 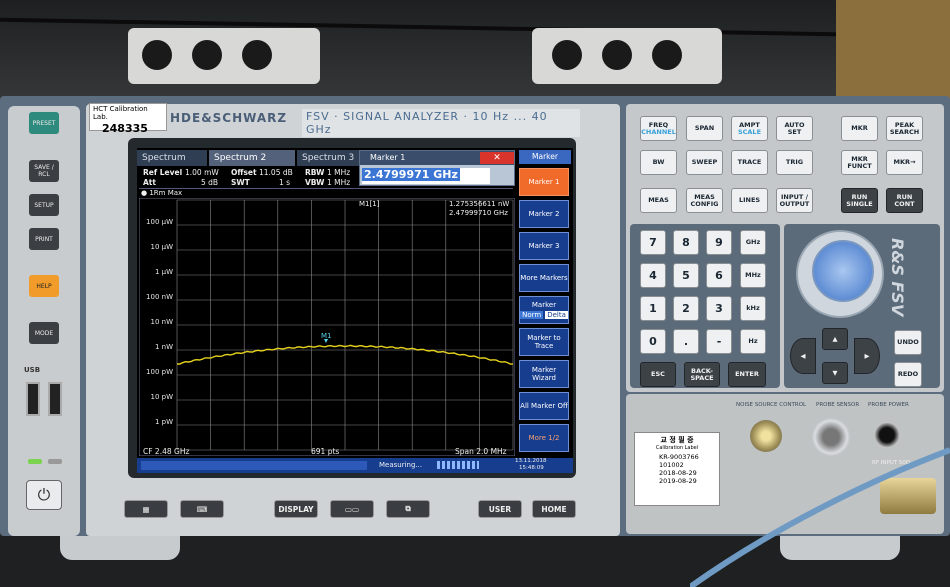 What do you see at coordinates (658, 374) in the screenshot?
I see `esc-button: ESC` at bounding box center [658, 374].